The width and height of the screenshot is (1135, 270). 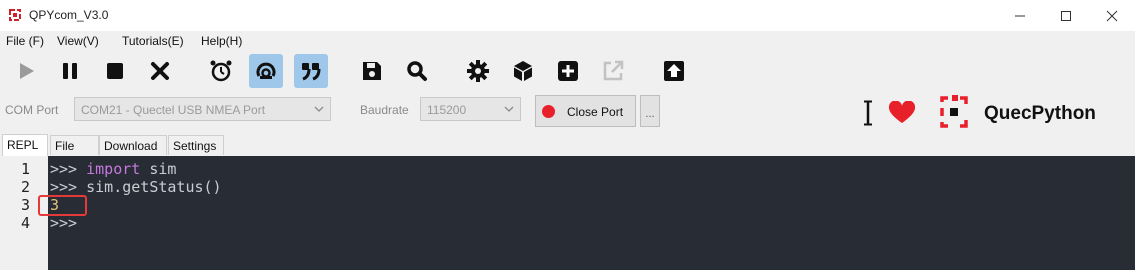 I want to click on reset-button, so click(x=266, y=71).